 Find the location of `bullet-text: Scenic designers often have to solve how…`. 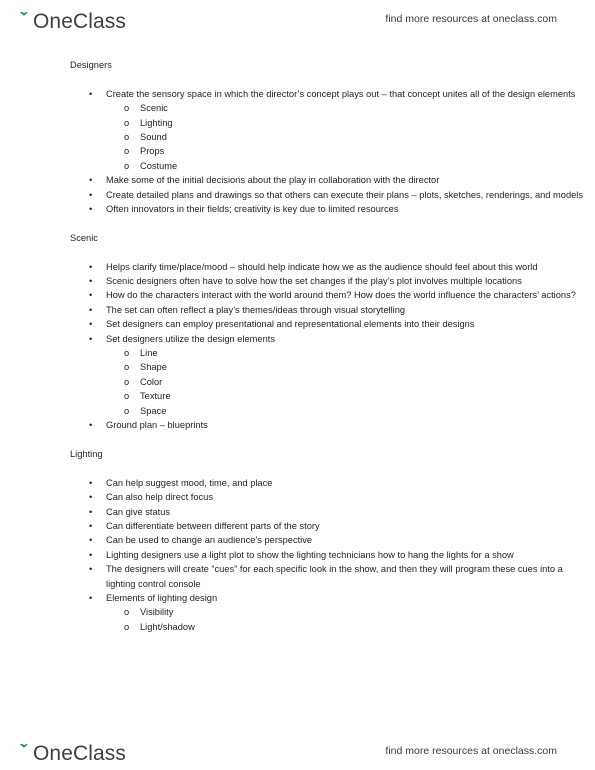

bullet-text: Scenic designers often have to solve how… is located at coordinates (314, 281).